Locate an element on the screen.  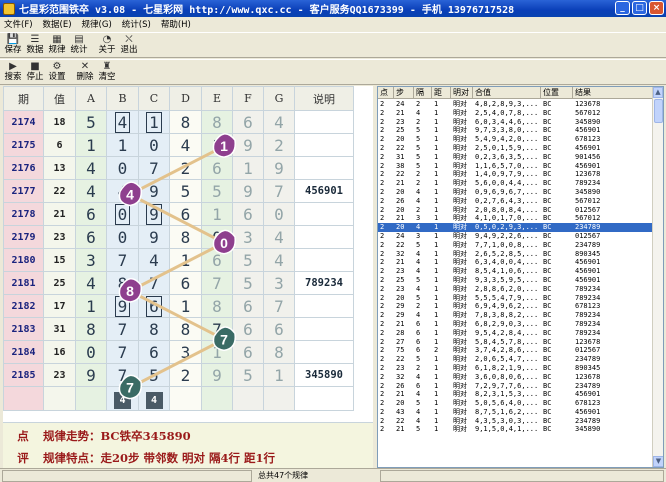
toolbar-button-2: ⚙ 设置 is located at coordinates (57, 72).